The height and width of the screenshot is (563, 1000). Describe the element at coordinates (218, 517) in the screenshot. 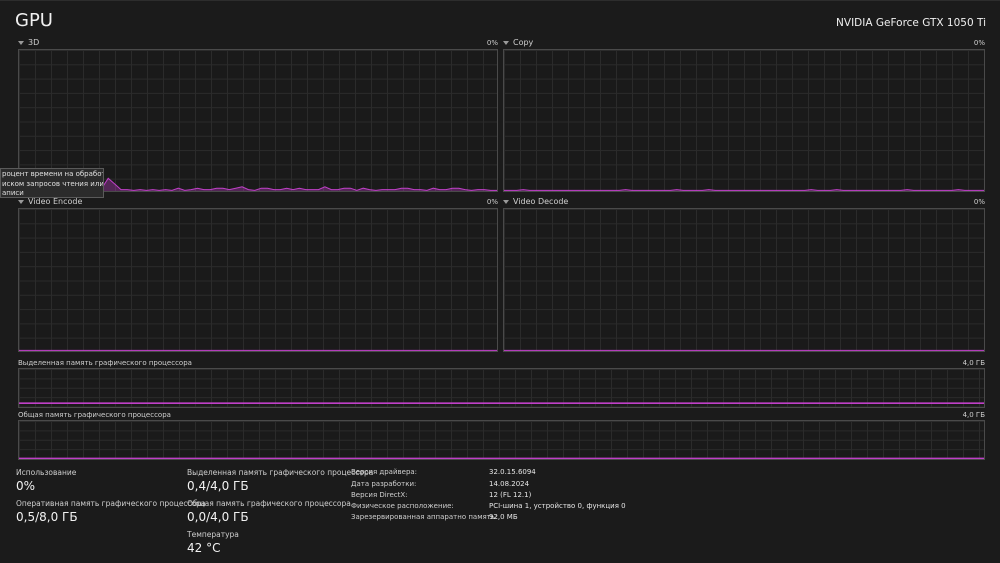

I see `shared-memory-stat-value: 0,0/4,0 ГБ` at that location.